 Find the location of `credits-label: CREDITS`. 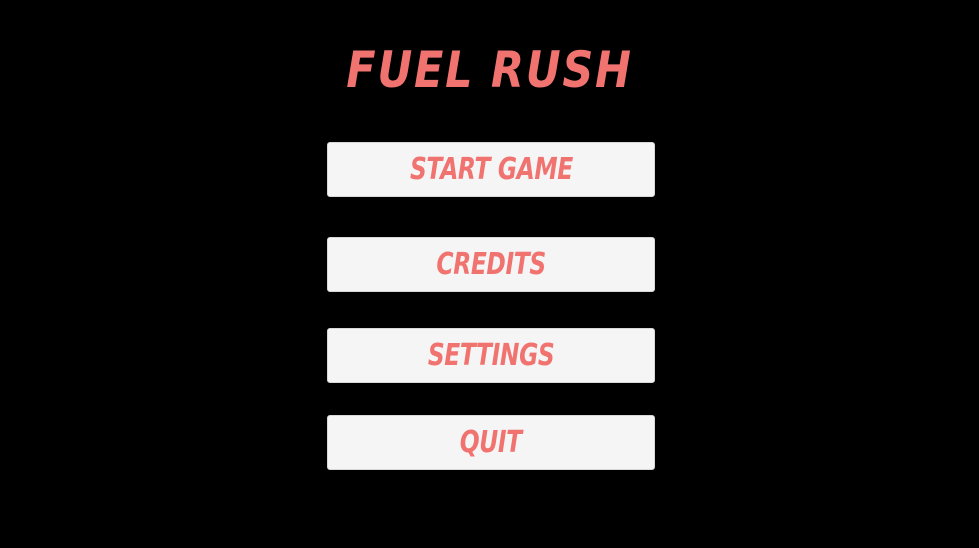

credits-label: CREDITS is located at coordinates (491, 264).